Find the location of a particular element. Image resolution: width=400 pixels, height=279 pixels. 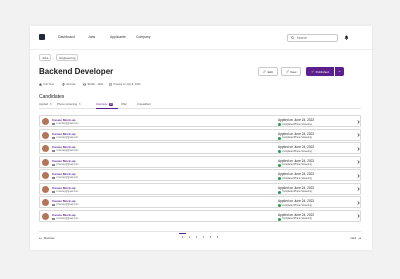

search-input is located at coordinates (316, 38).